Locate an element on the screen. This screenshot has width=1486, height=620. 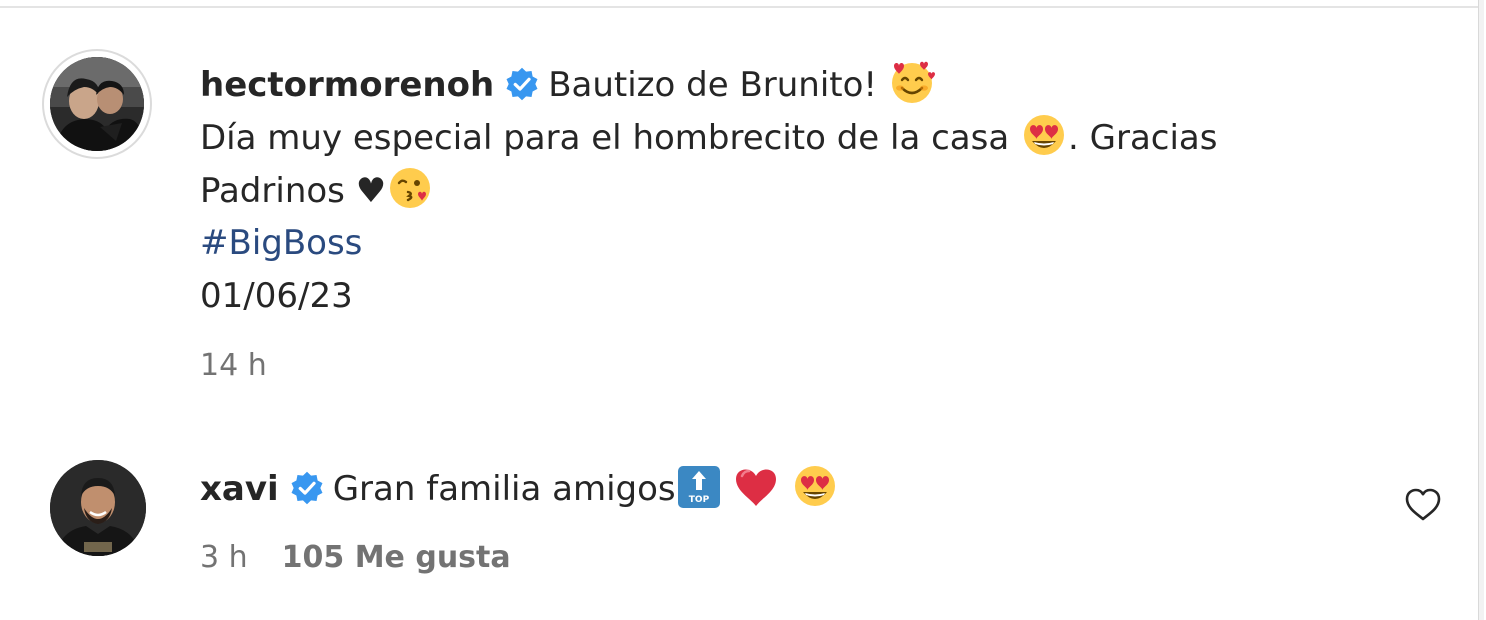
avatar-xavi is located at coordinates (98, 508).